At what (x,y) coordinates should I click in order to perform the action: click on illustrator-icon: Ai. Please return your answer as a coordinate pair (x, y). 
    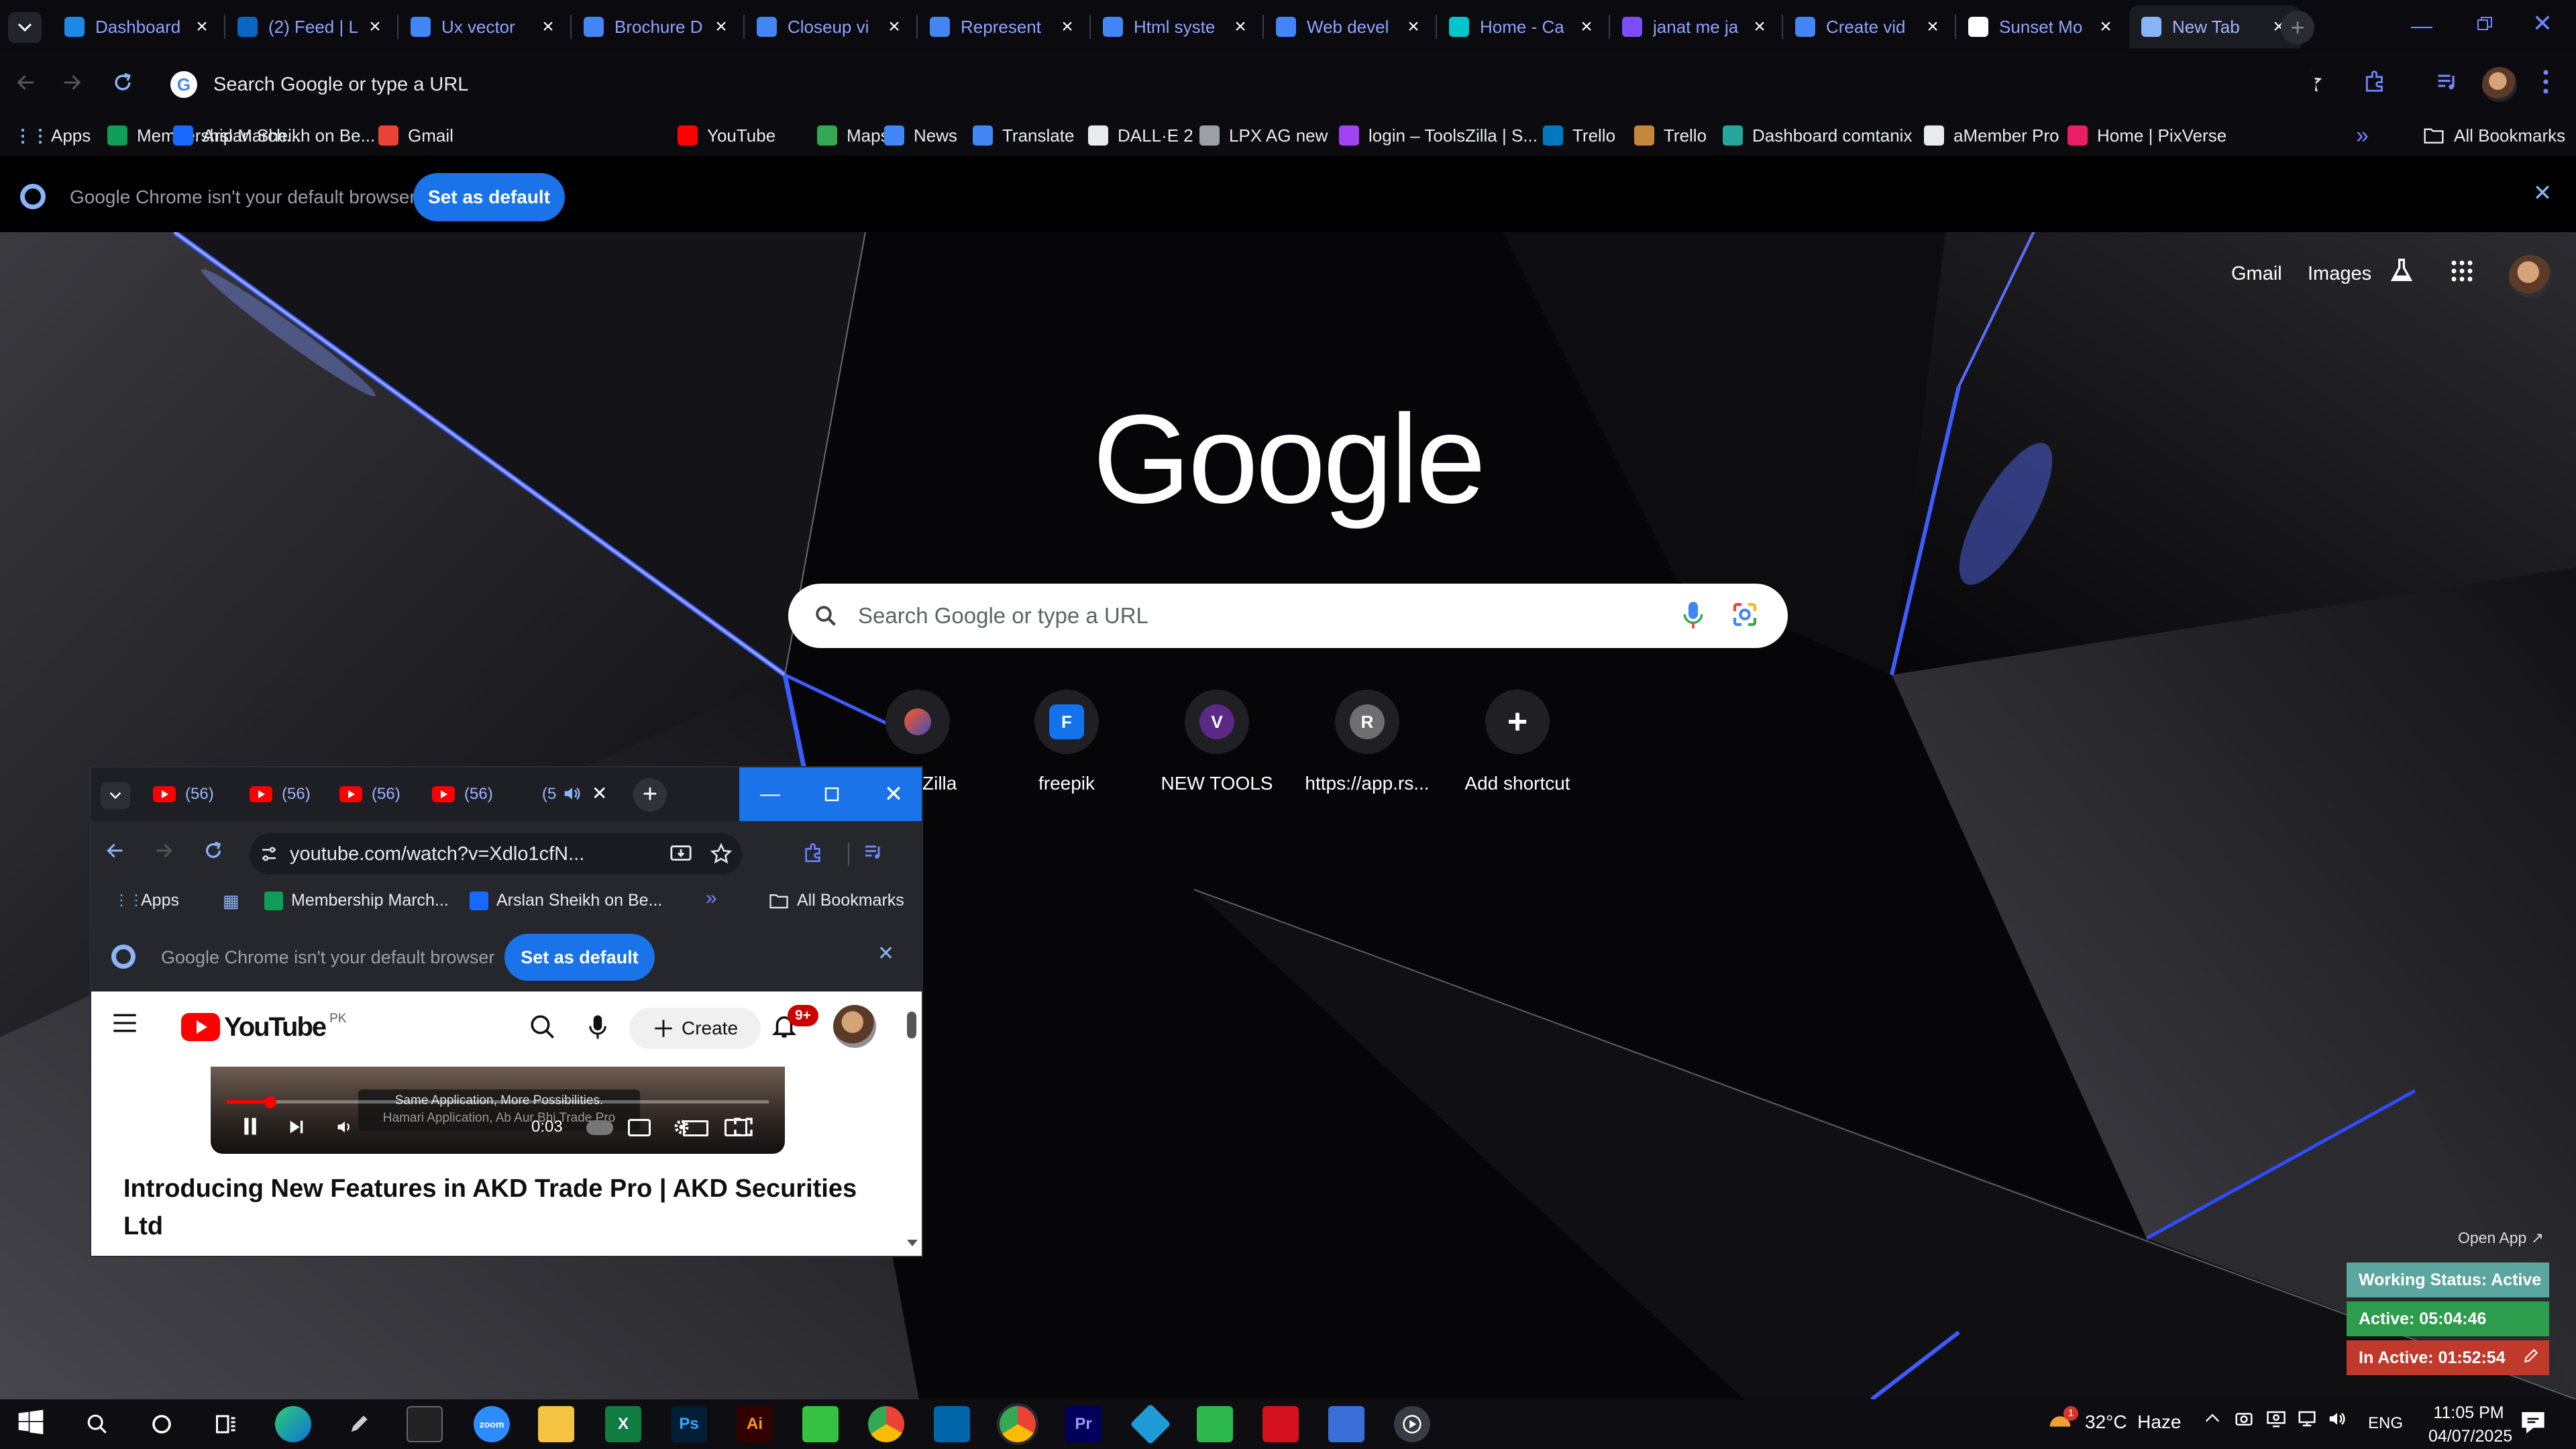
    Looking at the image, I should click on (755, 1424).